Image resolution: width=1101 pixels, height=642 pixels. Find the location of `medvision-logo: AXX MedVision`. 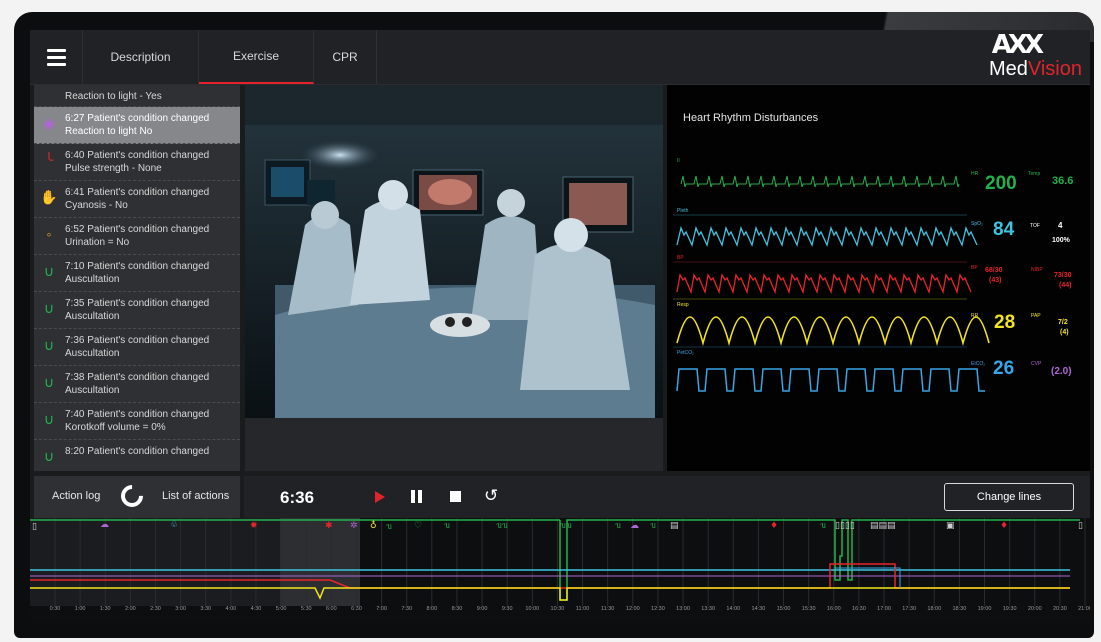

medvision-logo: AXX MedVision is located at coordinates (1012, 58).